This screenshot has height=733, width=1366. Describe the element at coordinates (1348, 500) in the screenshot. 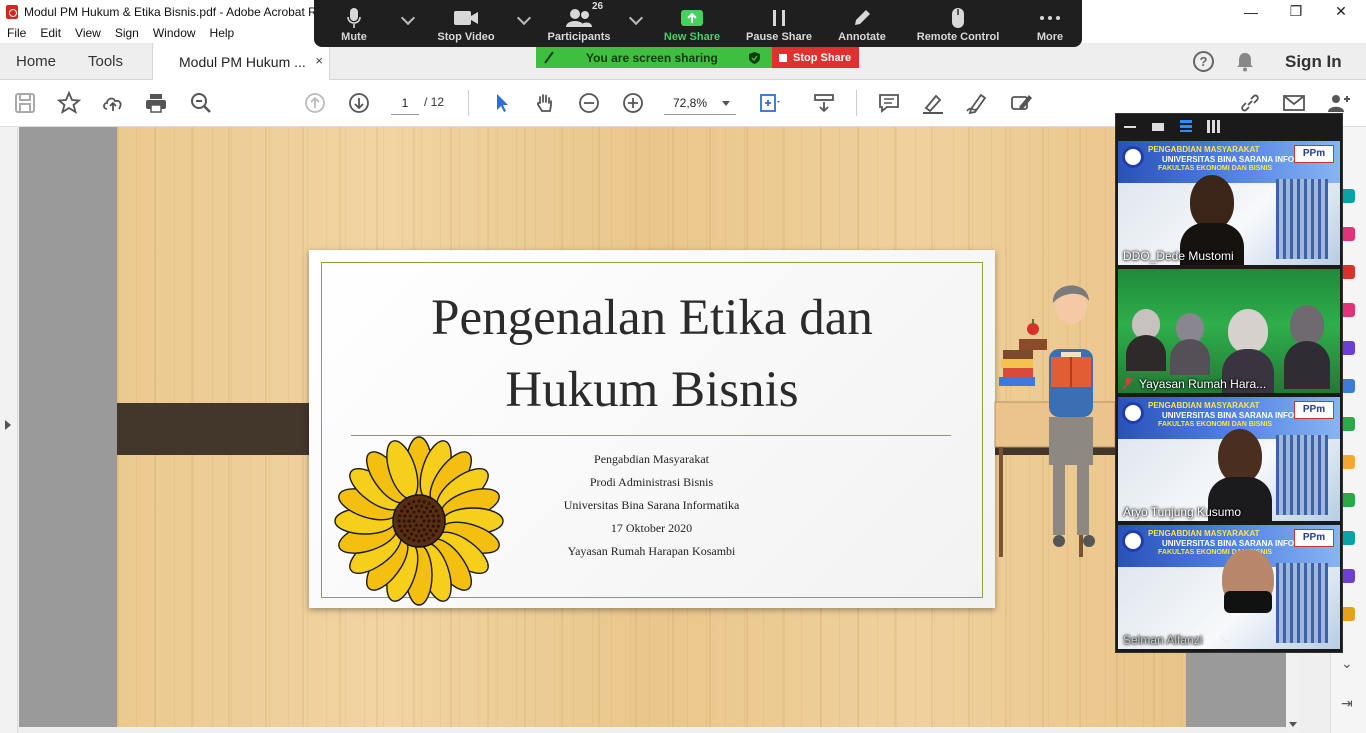

I see `redact-icon` at that location.